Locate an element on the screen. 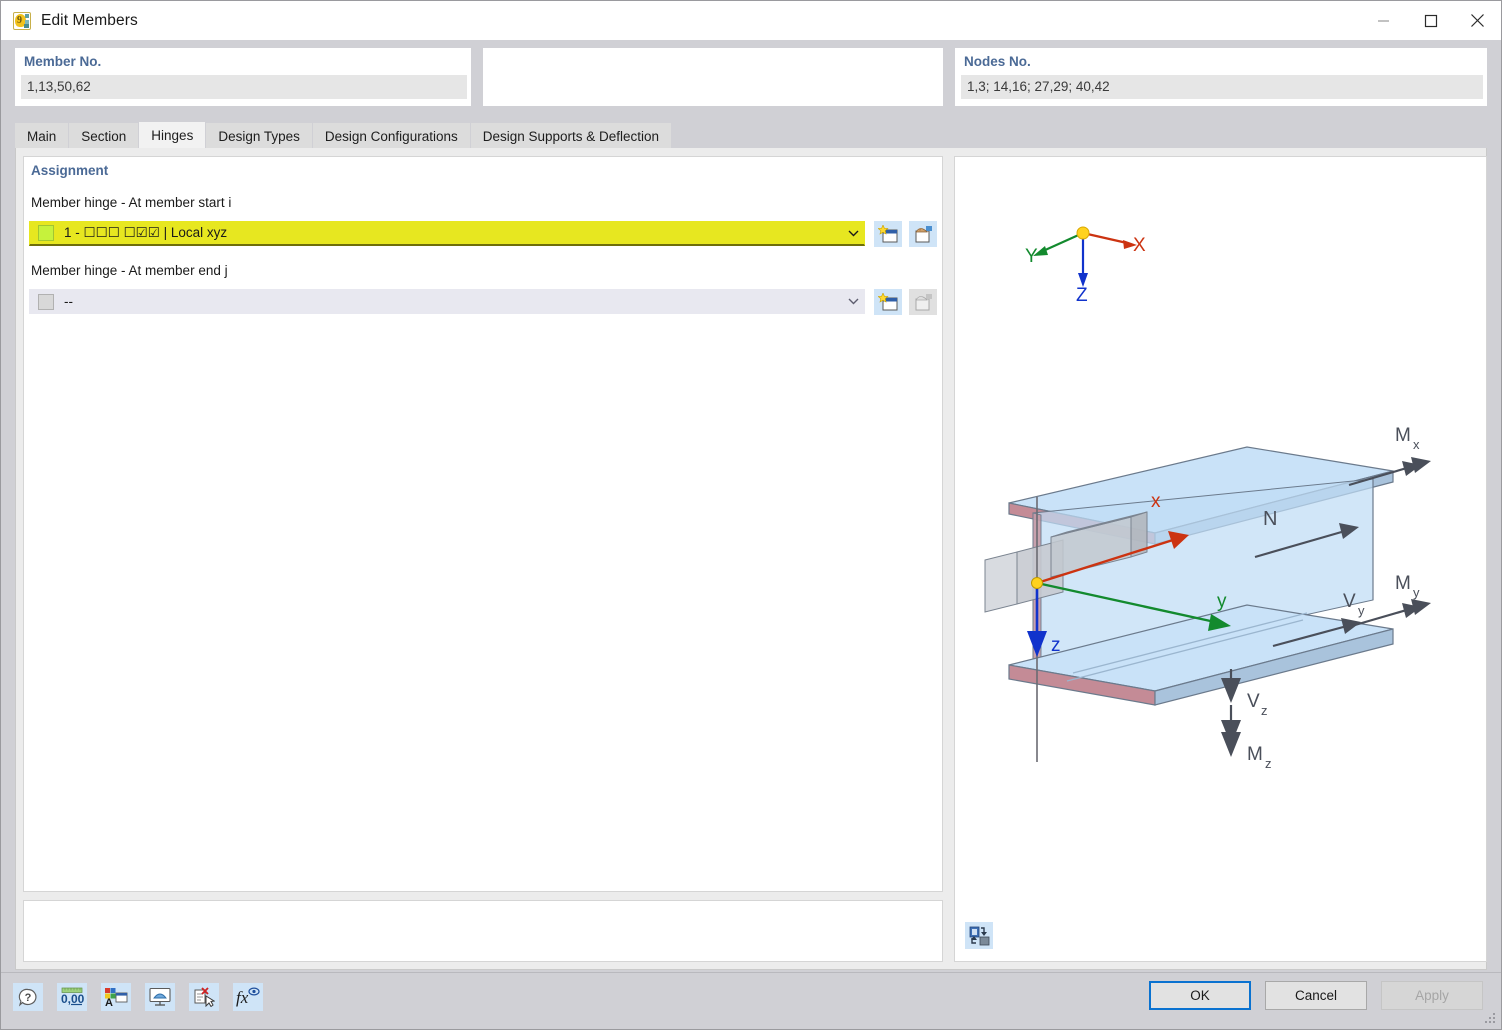 The image size is (1502, 1030). help-icon: ? is located at coordinates (28, 997).